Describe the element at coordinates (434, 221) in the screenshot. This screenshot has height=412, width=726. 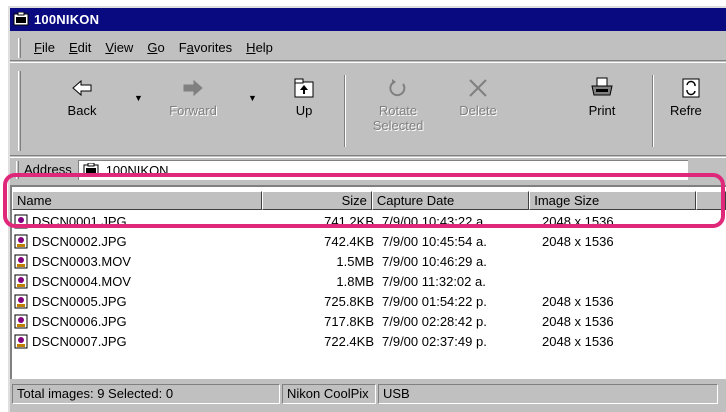
I see `cell-capture-date: 7/9/00 10:43:22 a.` at that location.